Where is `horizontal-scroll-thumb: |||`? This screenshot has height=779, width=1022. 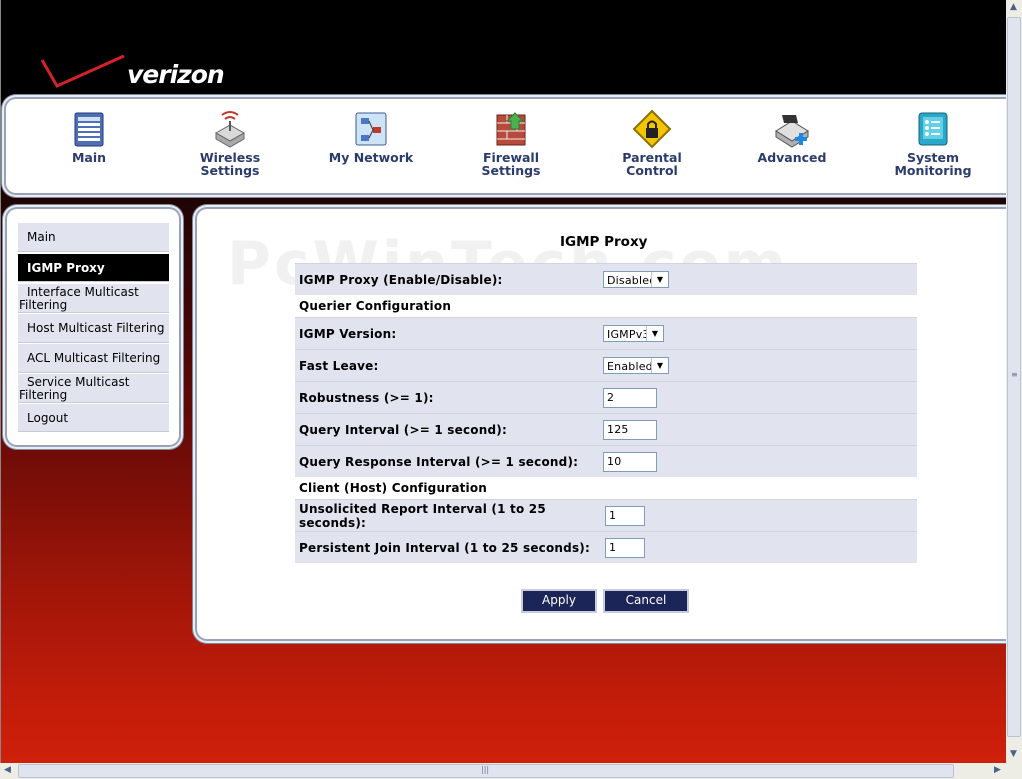 horizontal-scroll-thumb: ||| is located at coordinates (486, 771).